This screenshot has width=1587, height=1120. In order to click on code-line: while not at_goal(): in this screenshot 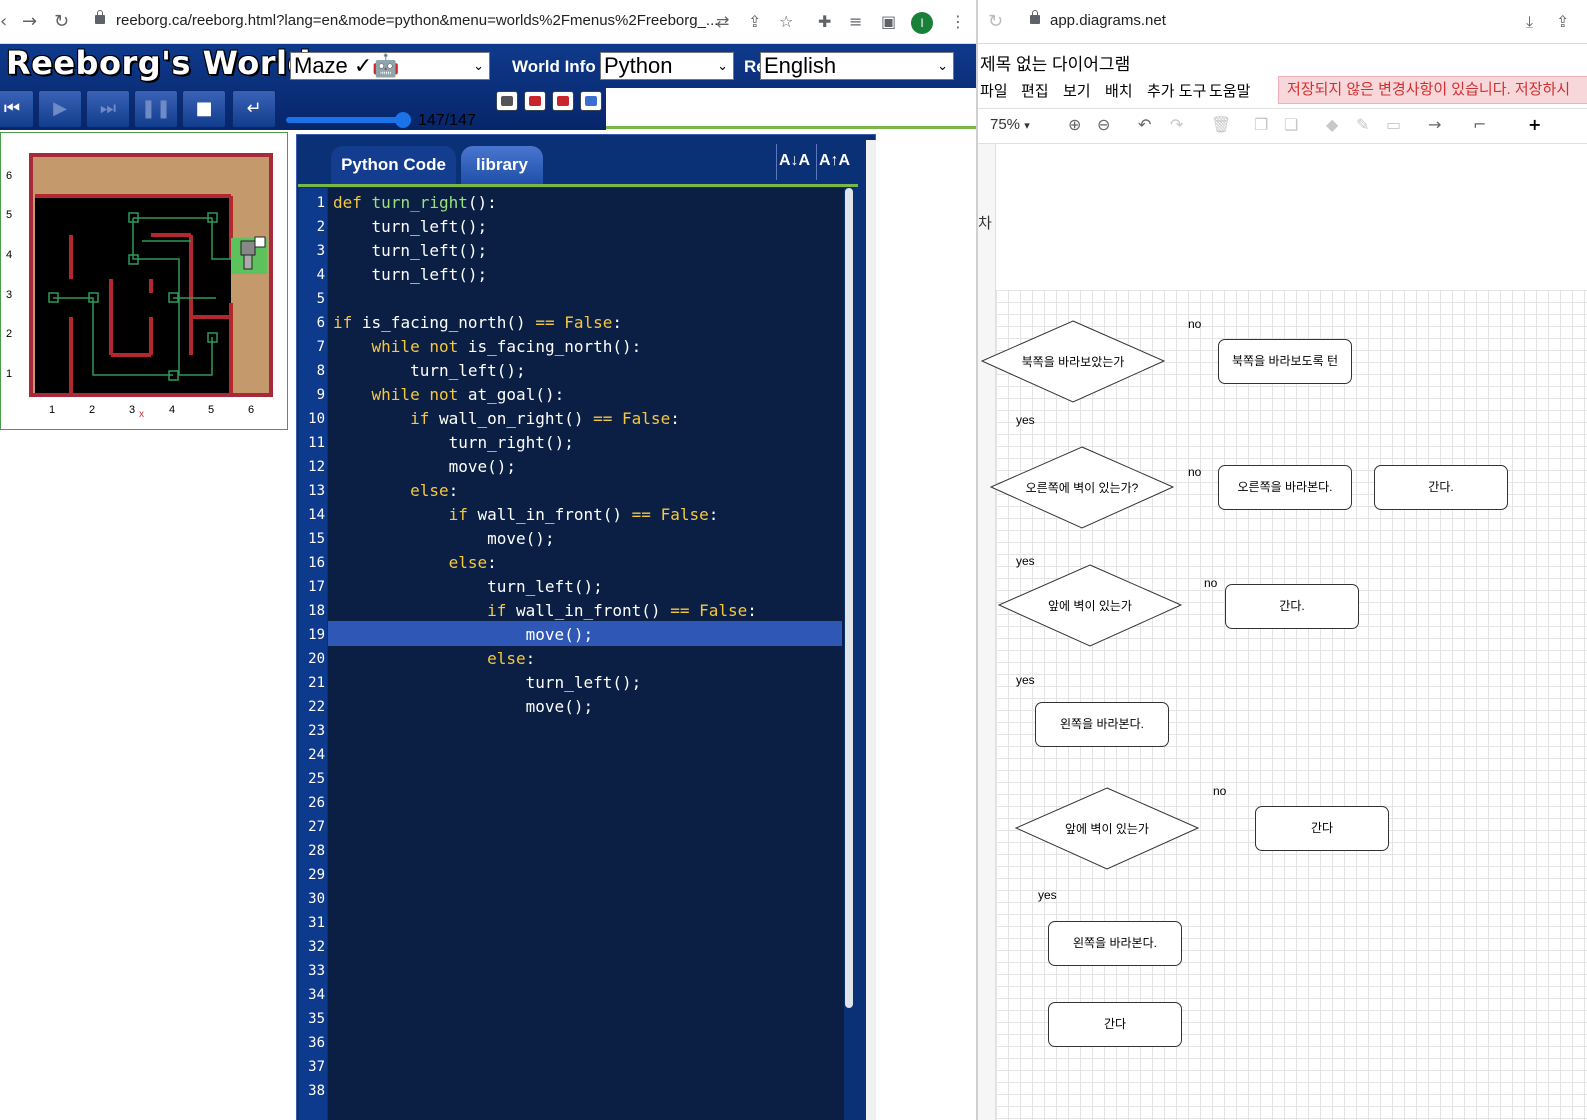, I will do `click(449, 395)`.